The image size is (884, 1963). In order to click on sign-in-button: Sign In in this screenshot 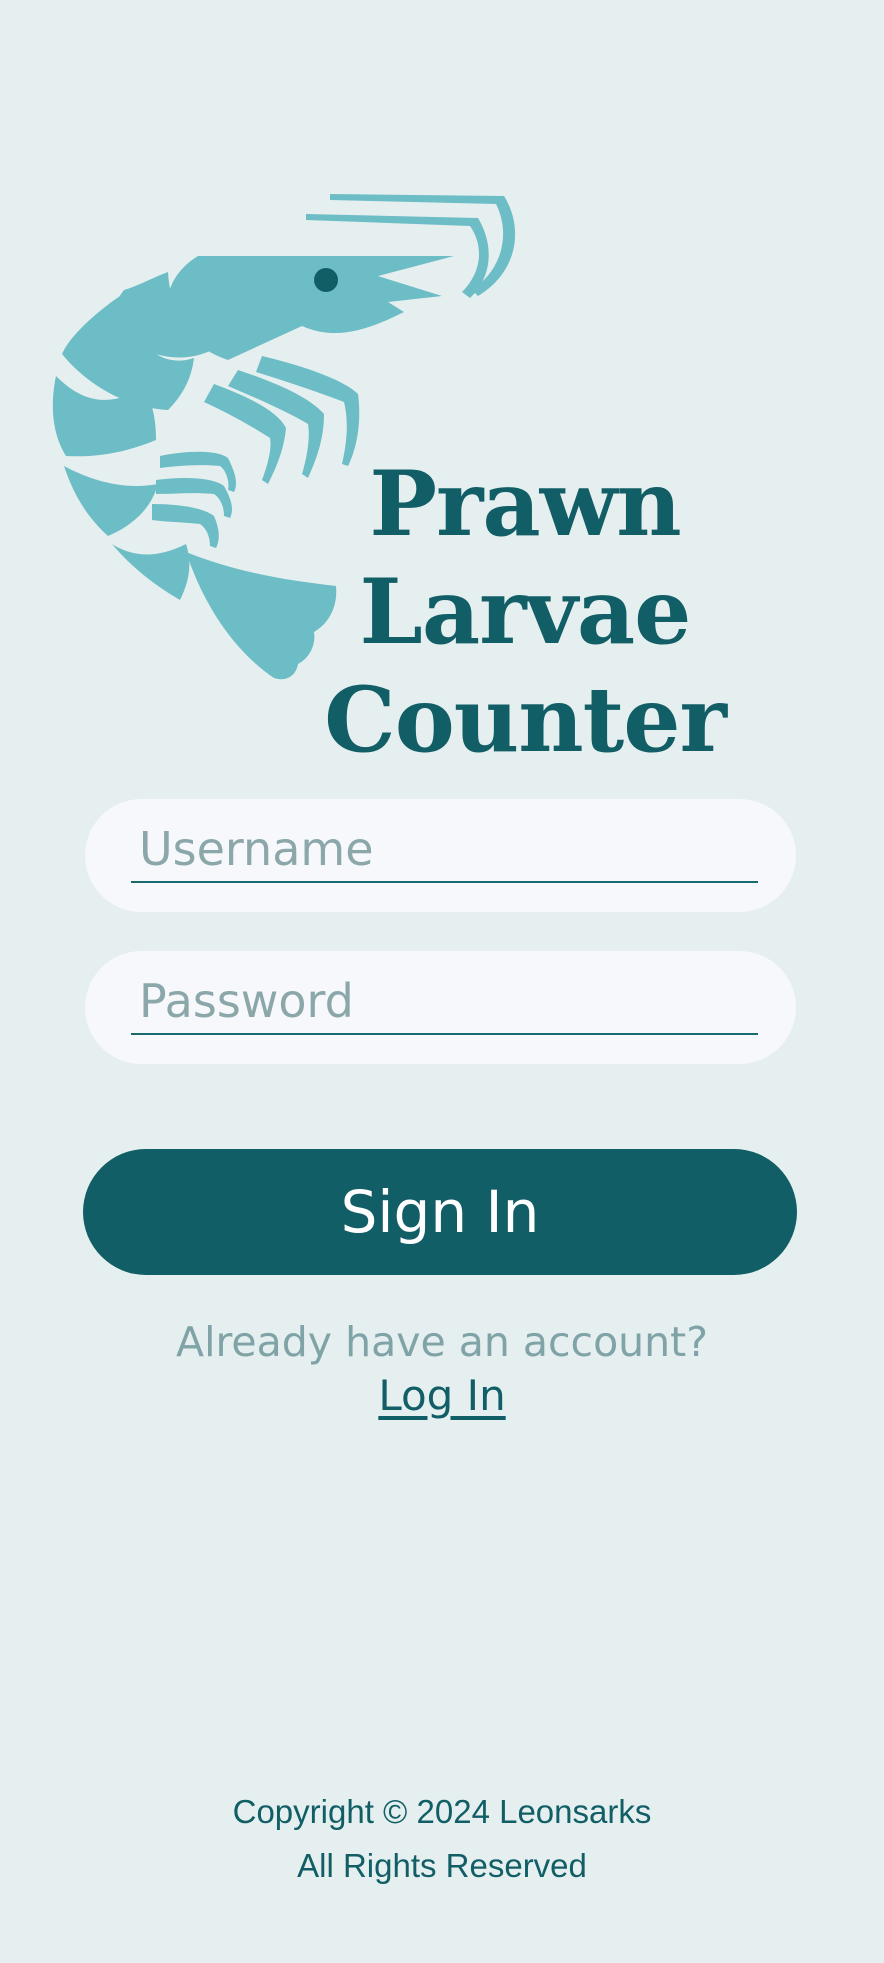, I will do `click(440, 1212)`.